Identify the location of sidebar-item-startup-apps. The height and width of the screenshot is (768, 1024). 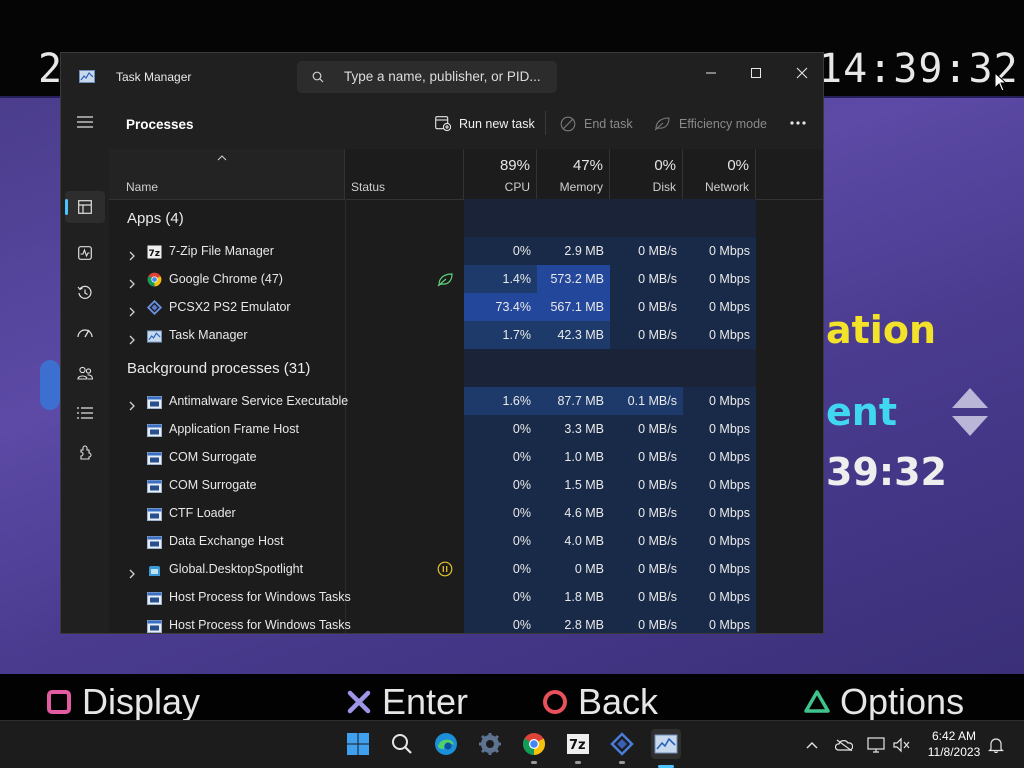
(85, 333).